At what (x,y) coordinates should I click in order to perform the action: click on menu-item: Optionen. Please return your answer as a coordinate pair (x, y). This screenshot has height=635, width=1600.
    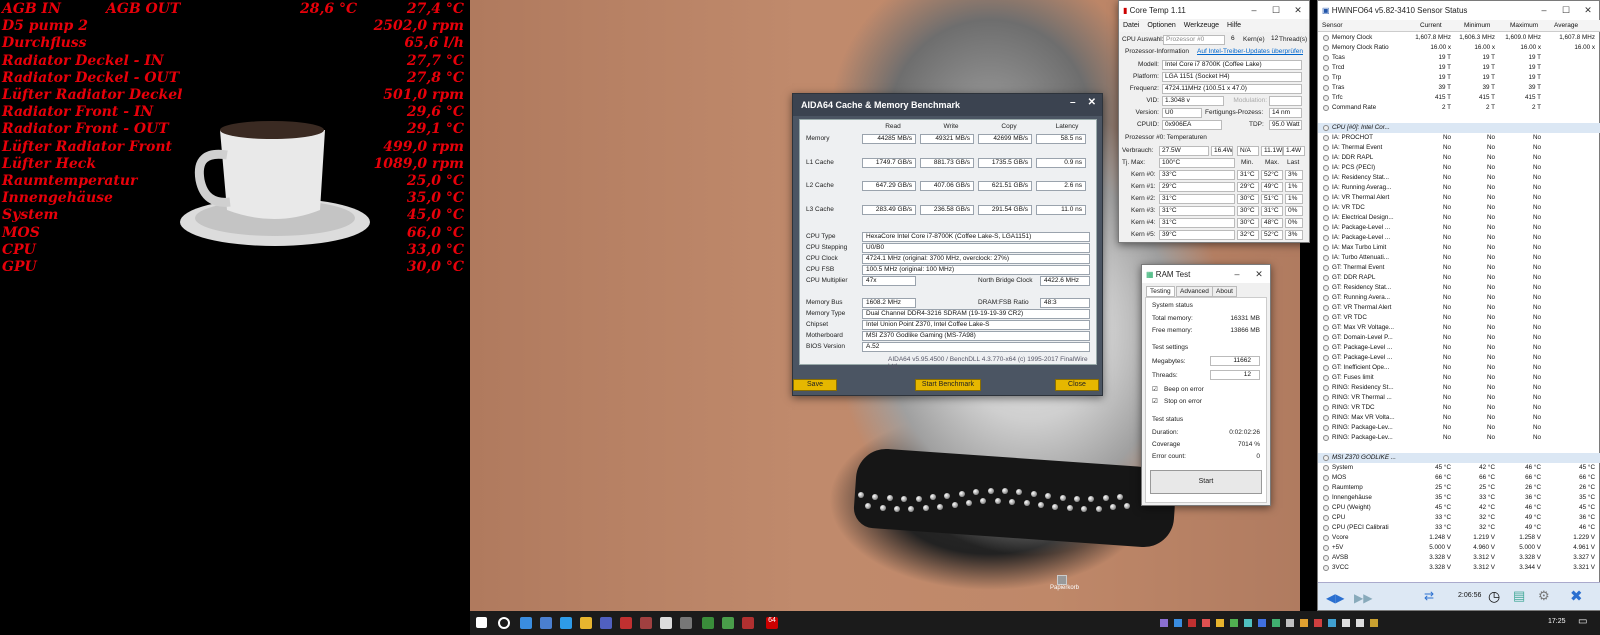
    Looking at the image, I should click on (1161, 25).